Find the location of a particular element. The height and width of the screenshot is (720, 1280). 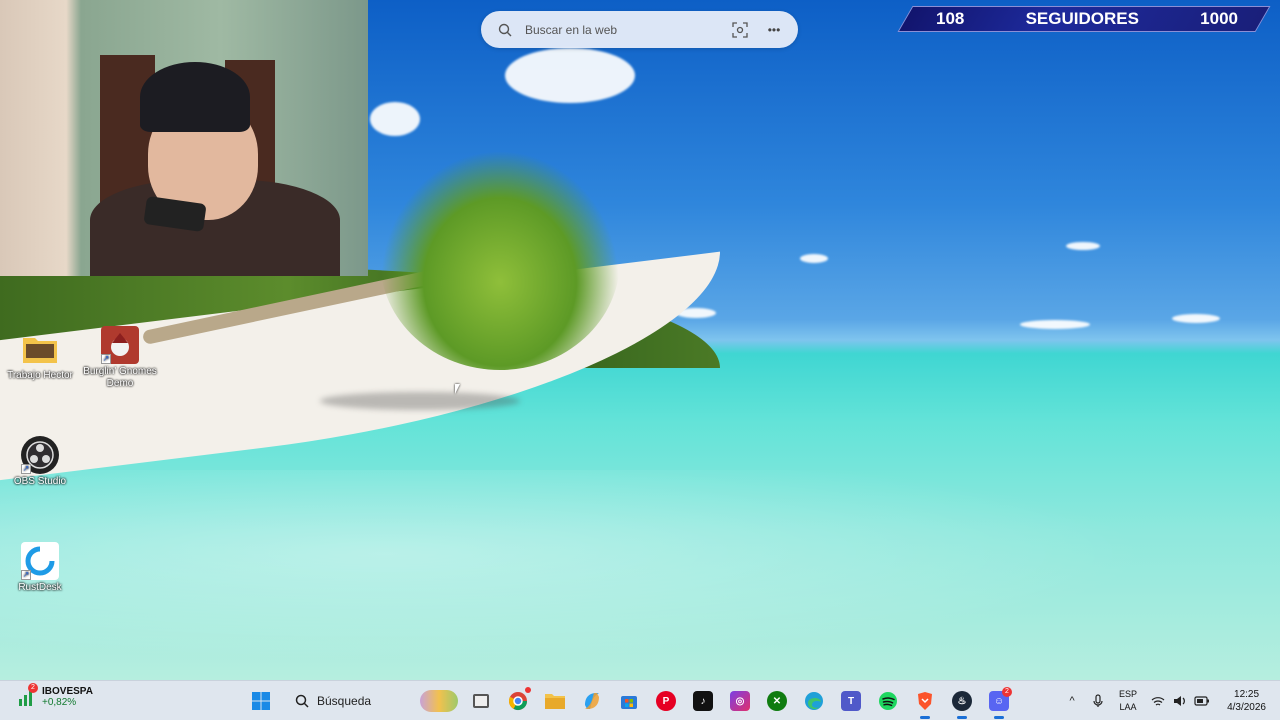

taskbar-apps: Búsqueda P ♪ ◎ ✕ T ♨ ☺ 2 is located at coordinates (631, 702).